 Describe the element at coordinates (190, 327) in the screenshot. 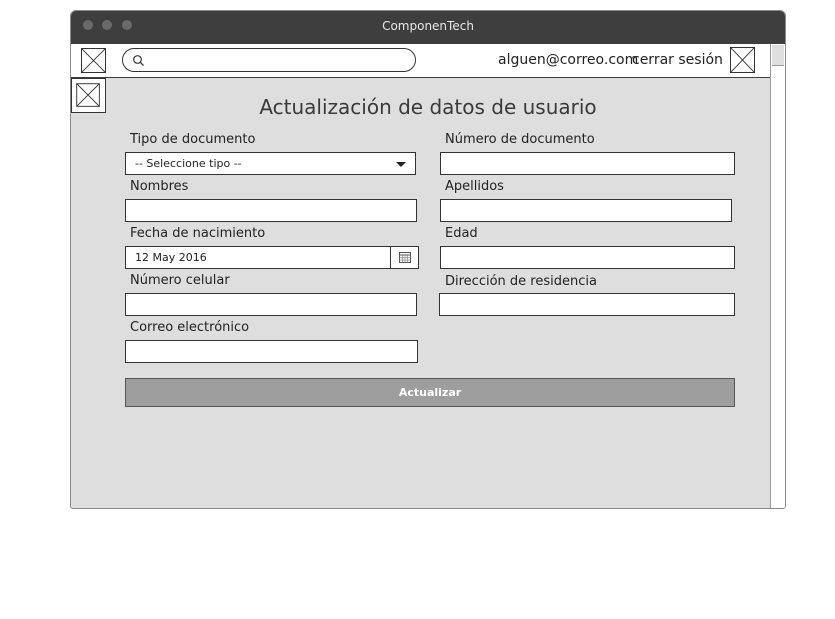

I see `email-label: Correo electrónico` at that location.